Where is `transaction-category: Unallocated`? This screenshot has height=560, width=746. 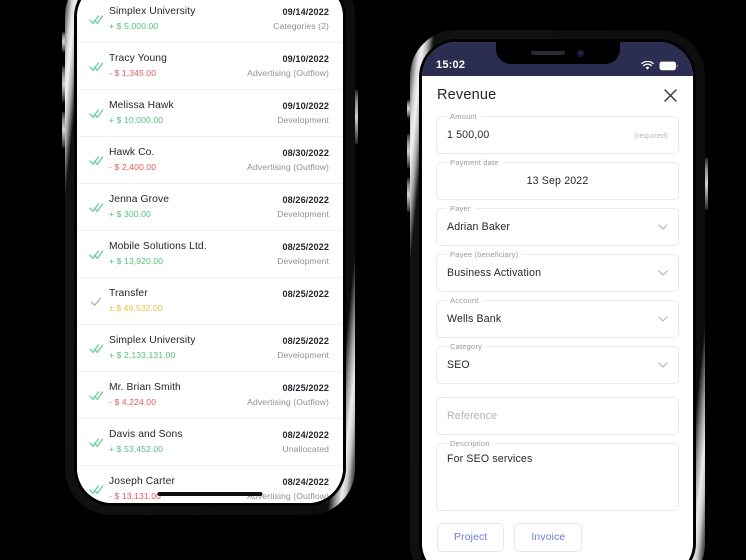 transaction-category: Unallocated is located at coordinates (305, 449).